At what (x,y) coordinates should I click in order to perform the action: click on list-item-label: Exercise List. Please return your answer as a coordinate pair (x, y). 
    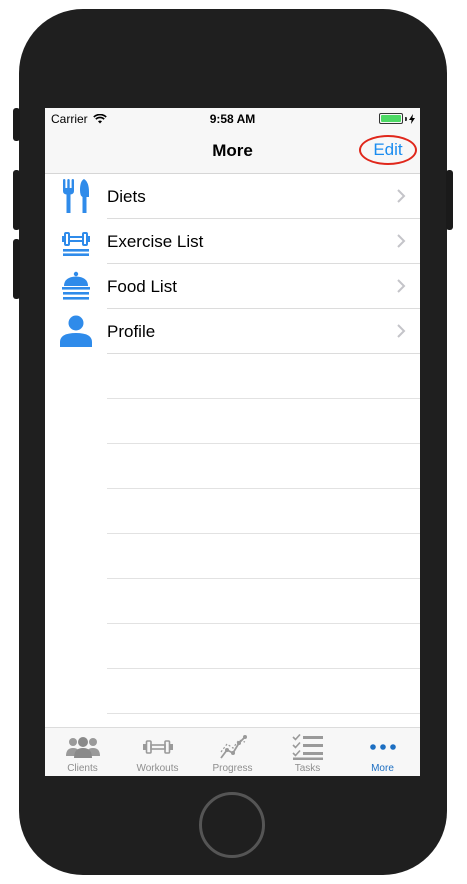
    Looking at the image, I should click on (155, 241).